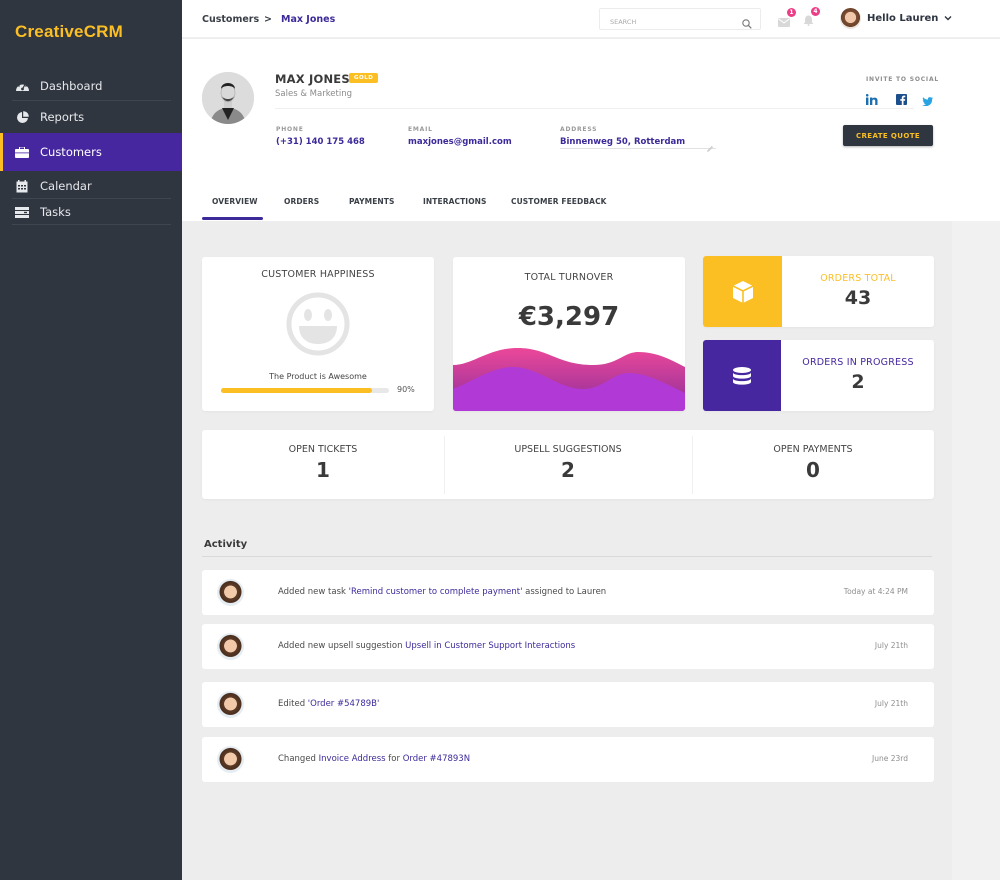 The image size is (1000, 880). Describe the element at coordinates (91, 152) in the screenshot. I see `sidebar-item-customers: Customers` at that location.